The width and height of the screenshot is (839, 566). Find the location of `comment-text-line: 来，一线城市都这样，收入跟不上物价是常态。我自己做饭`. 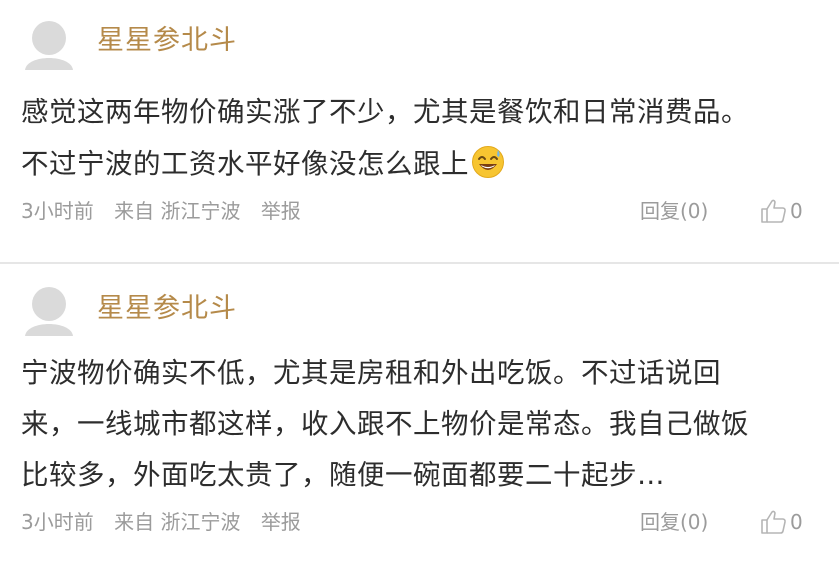

comment-text-line: 来，一线城市都这样，收入跟不上物价是常态。我自己做饭 is located at coordinates (385, 424).